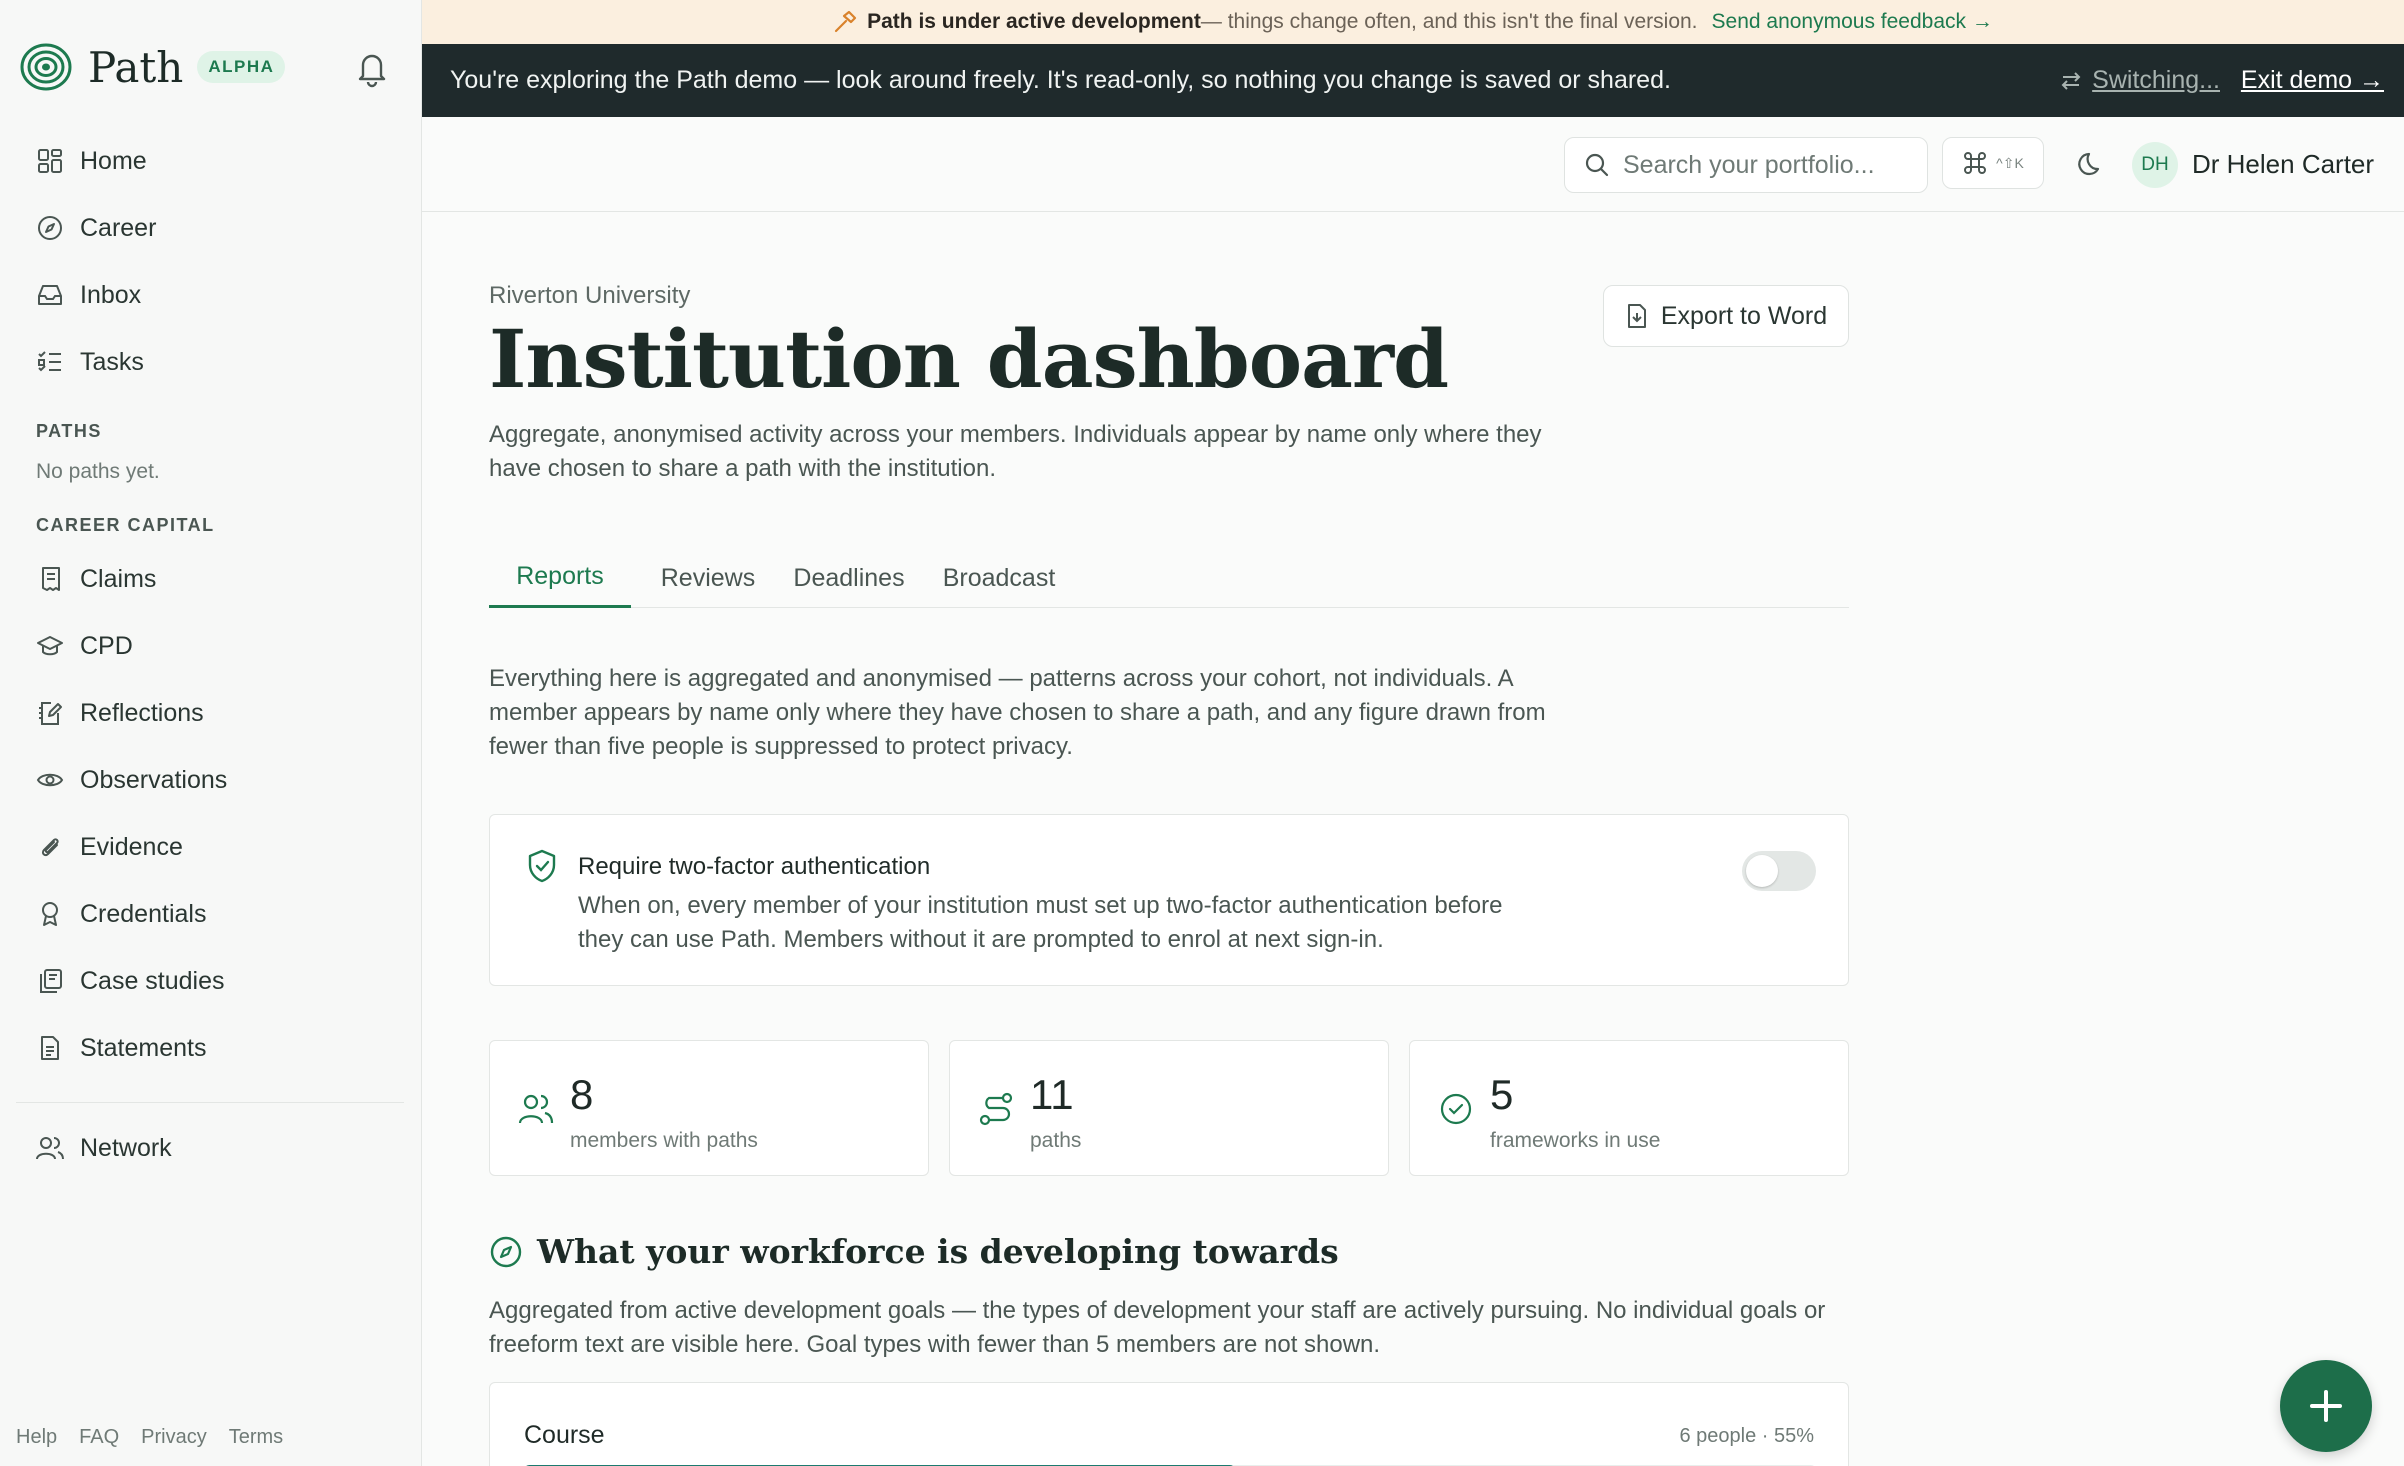 This screenshot has height=1466, width=2404. What do you see at coordinates (174, 1437) in the screenshot?
I see `privacy-link: Privacy` at bounding box center [174, 1437].